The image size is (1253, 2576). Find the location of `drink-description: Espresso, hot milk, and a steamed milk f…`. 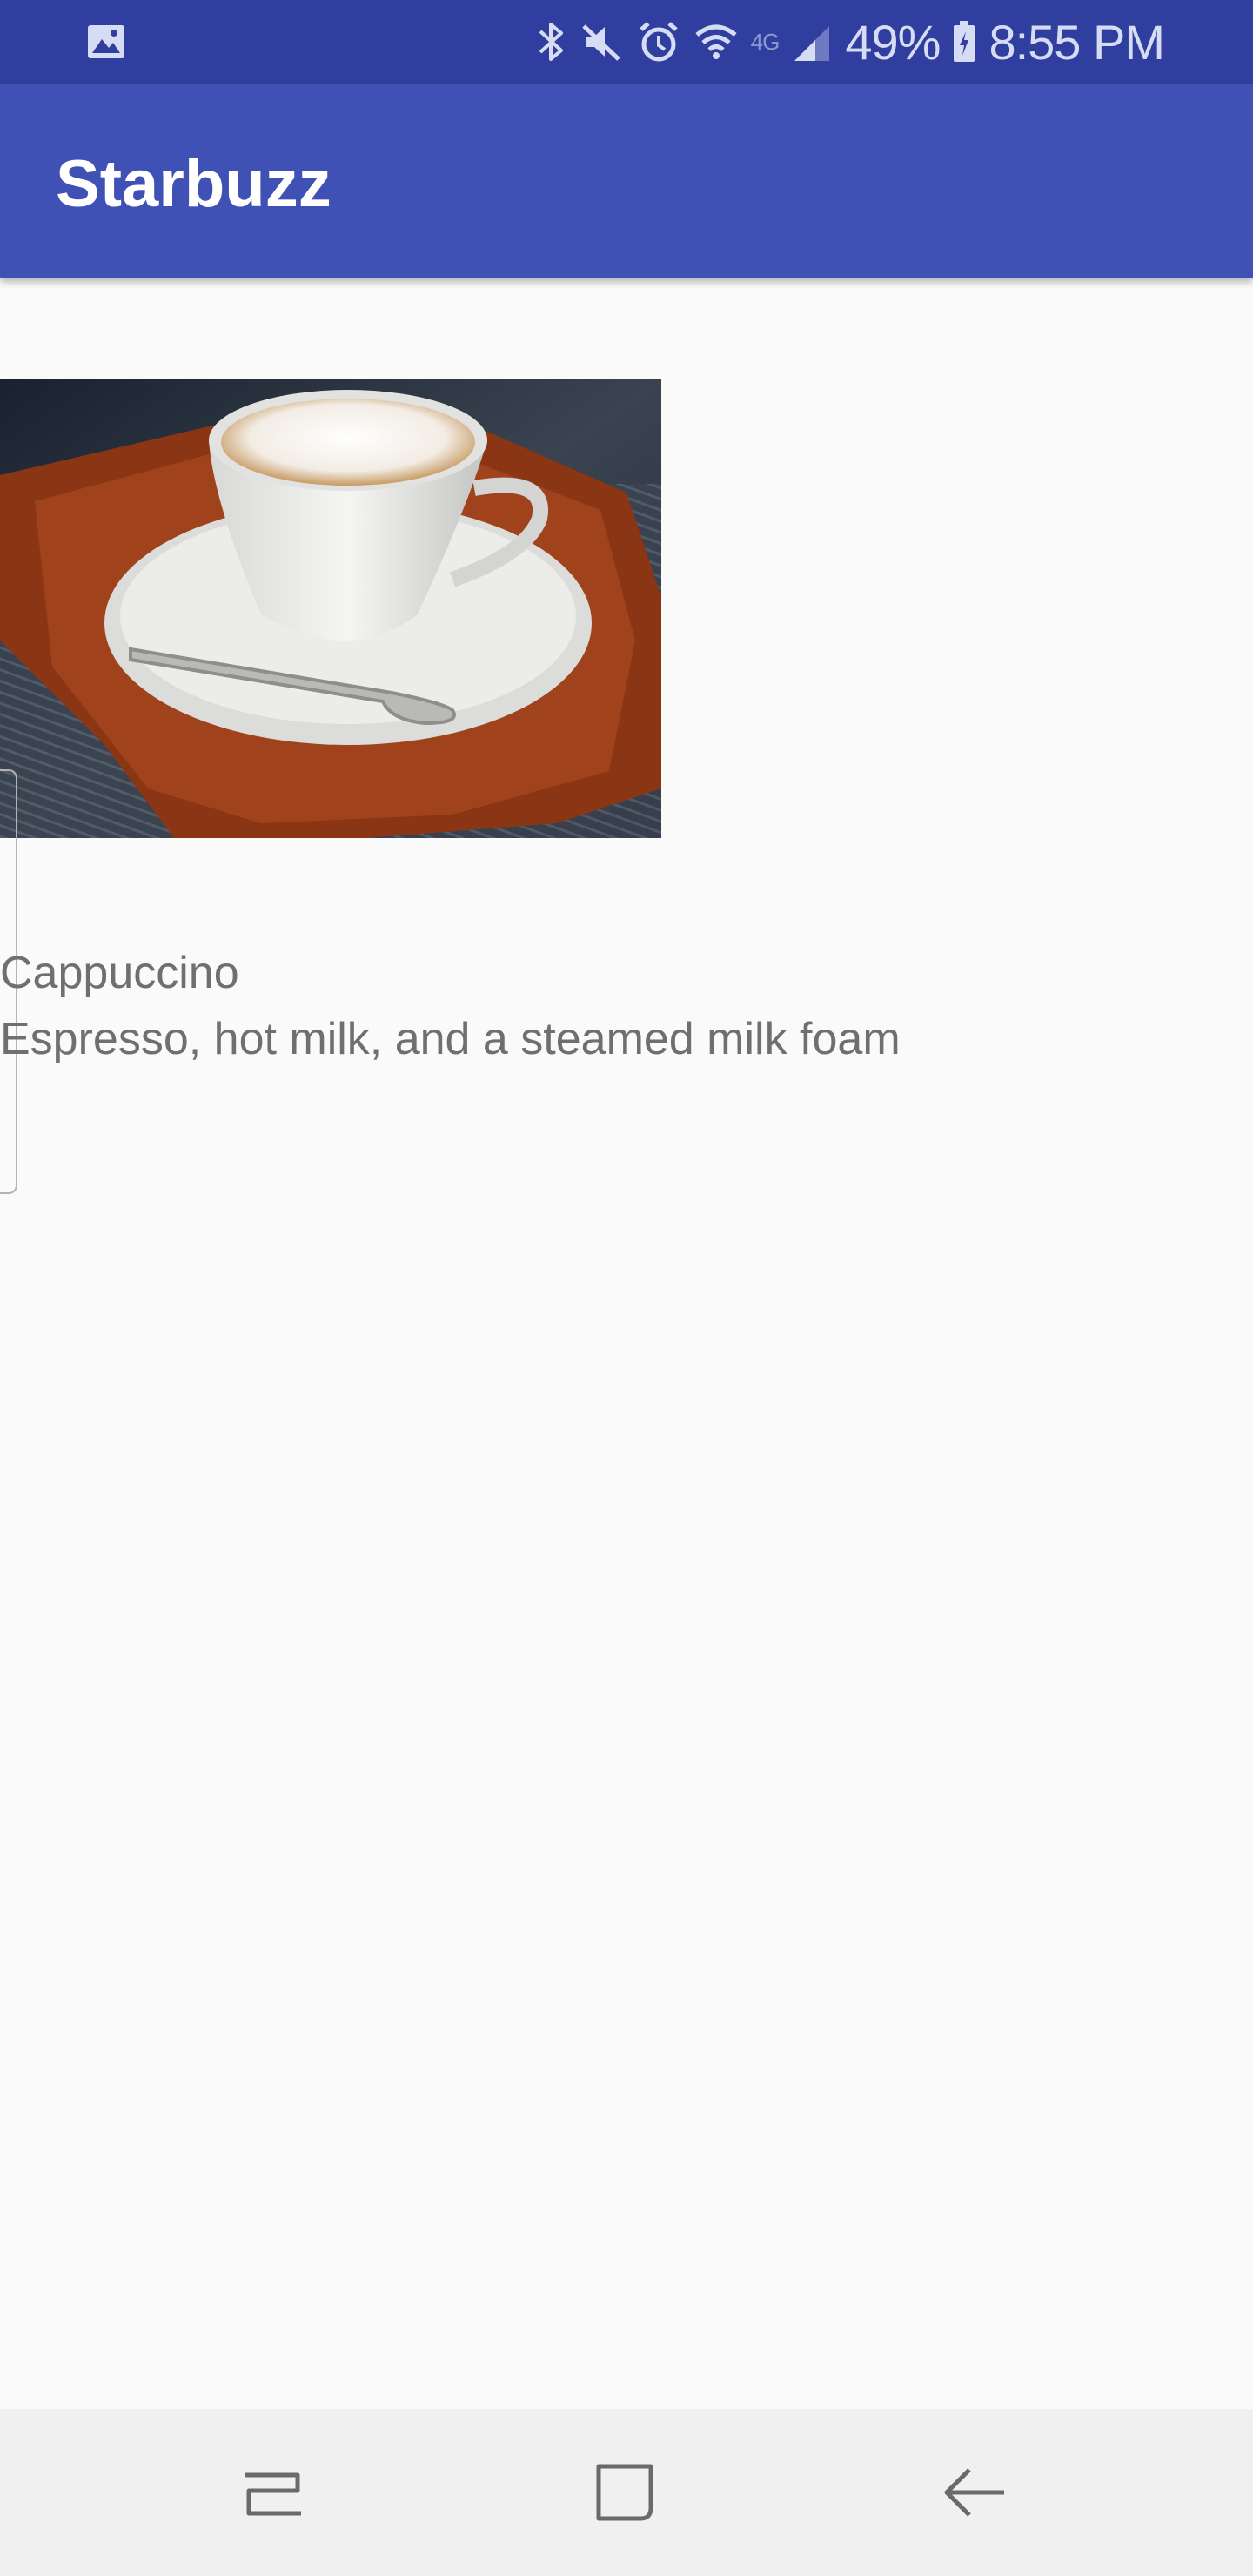

drink-description: Espresso, hot milk, and a steamed milk f… is located at coordinates (451, 1039).